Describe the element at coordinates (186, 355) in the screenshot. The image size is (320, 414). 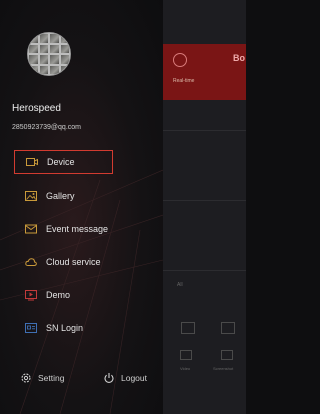
I see `video-icon` at that location.